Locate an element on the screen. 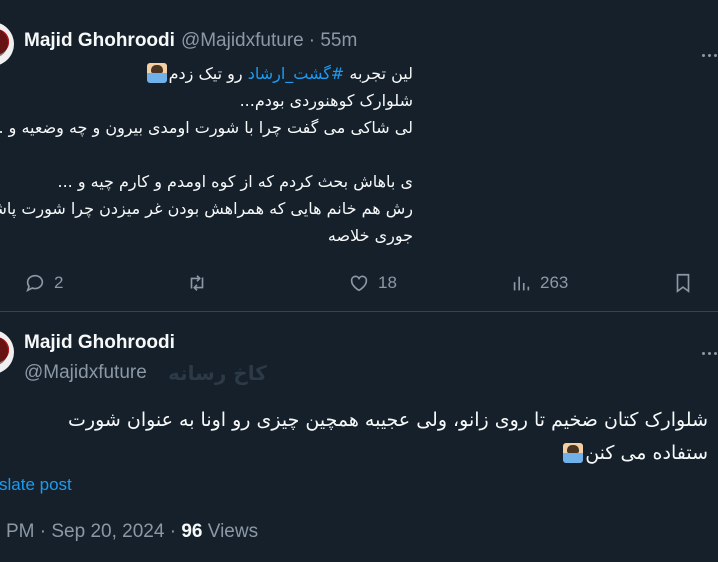  reply-button: 2 is located at coordinates (43, 283).